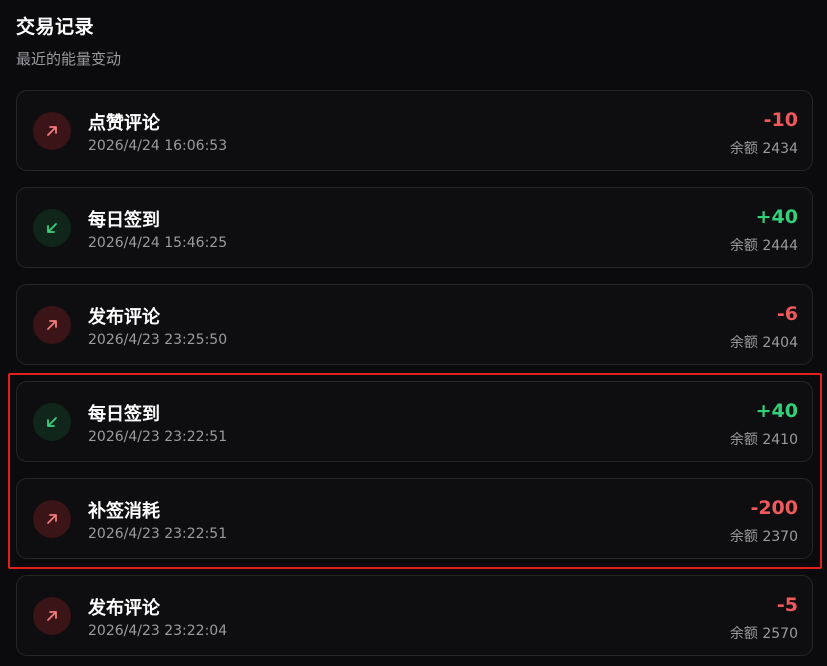 The image size is (827, 666). Describe the element at coordinates (414, 518) in the screenshot. I see `transaction-item: 补签消耗 2026/4/23 23:22:51 -200 余额 2370` at that location.